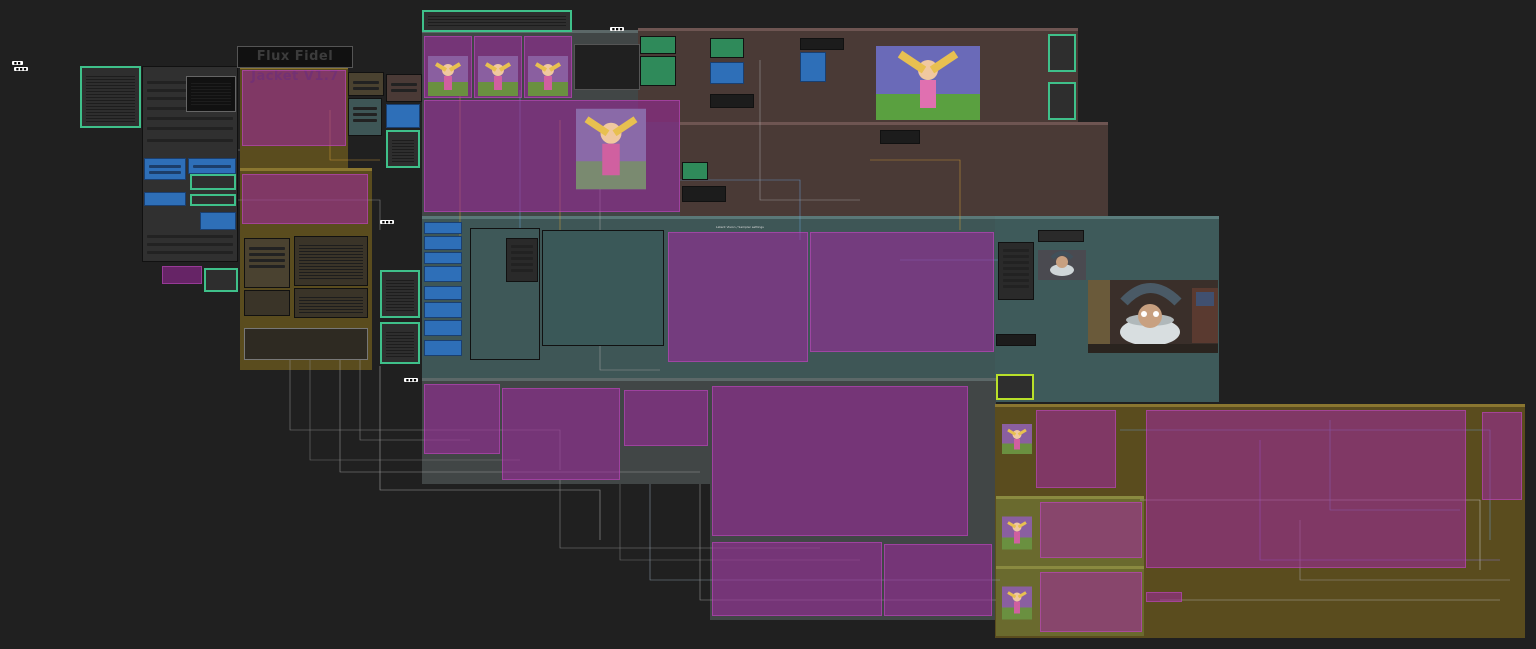 This screenshot has height=649, width=1536. Describe the element at coordinates (267, 263) in the screenshot. I see `list-node-brown` at that location.